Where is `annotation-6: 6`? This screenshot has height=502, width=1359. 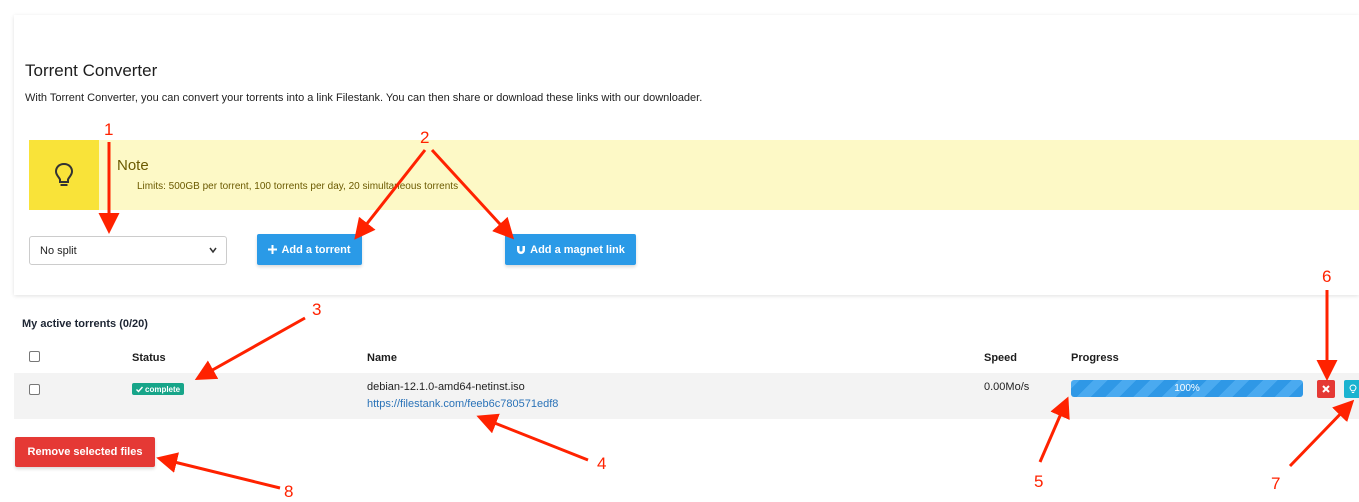
annotation-6: 6 is located at coordinates (1327, 276).